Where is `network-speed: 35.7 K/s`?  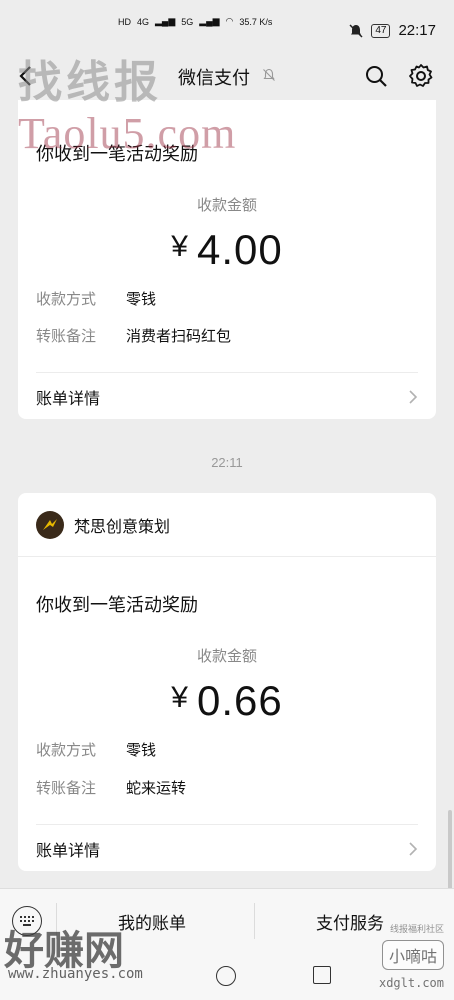
network-speed: 35.7 K/s is located at coordinates (256, 21).